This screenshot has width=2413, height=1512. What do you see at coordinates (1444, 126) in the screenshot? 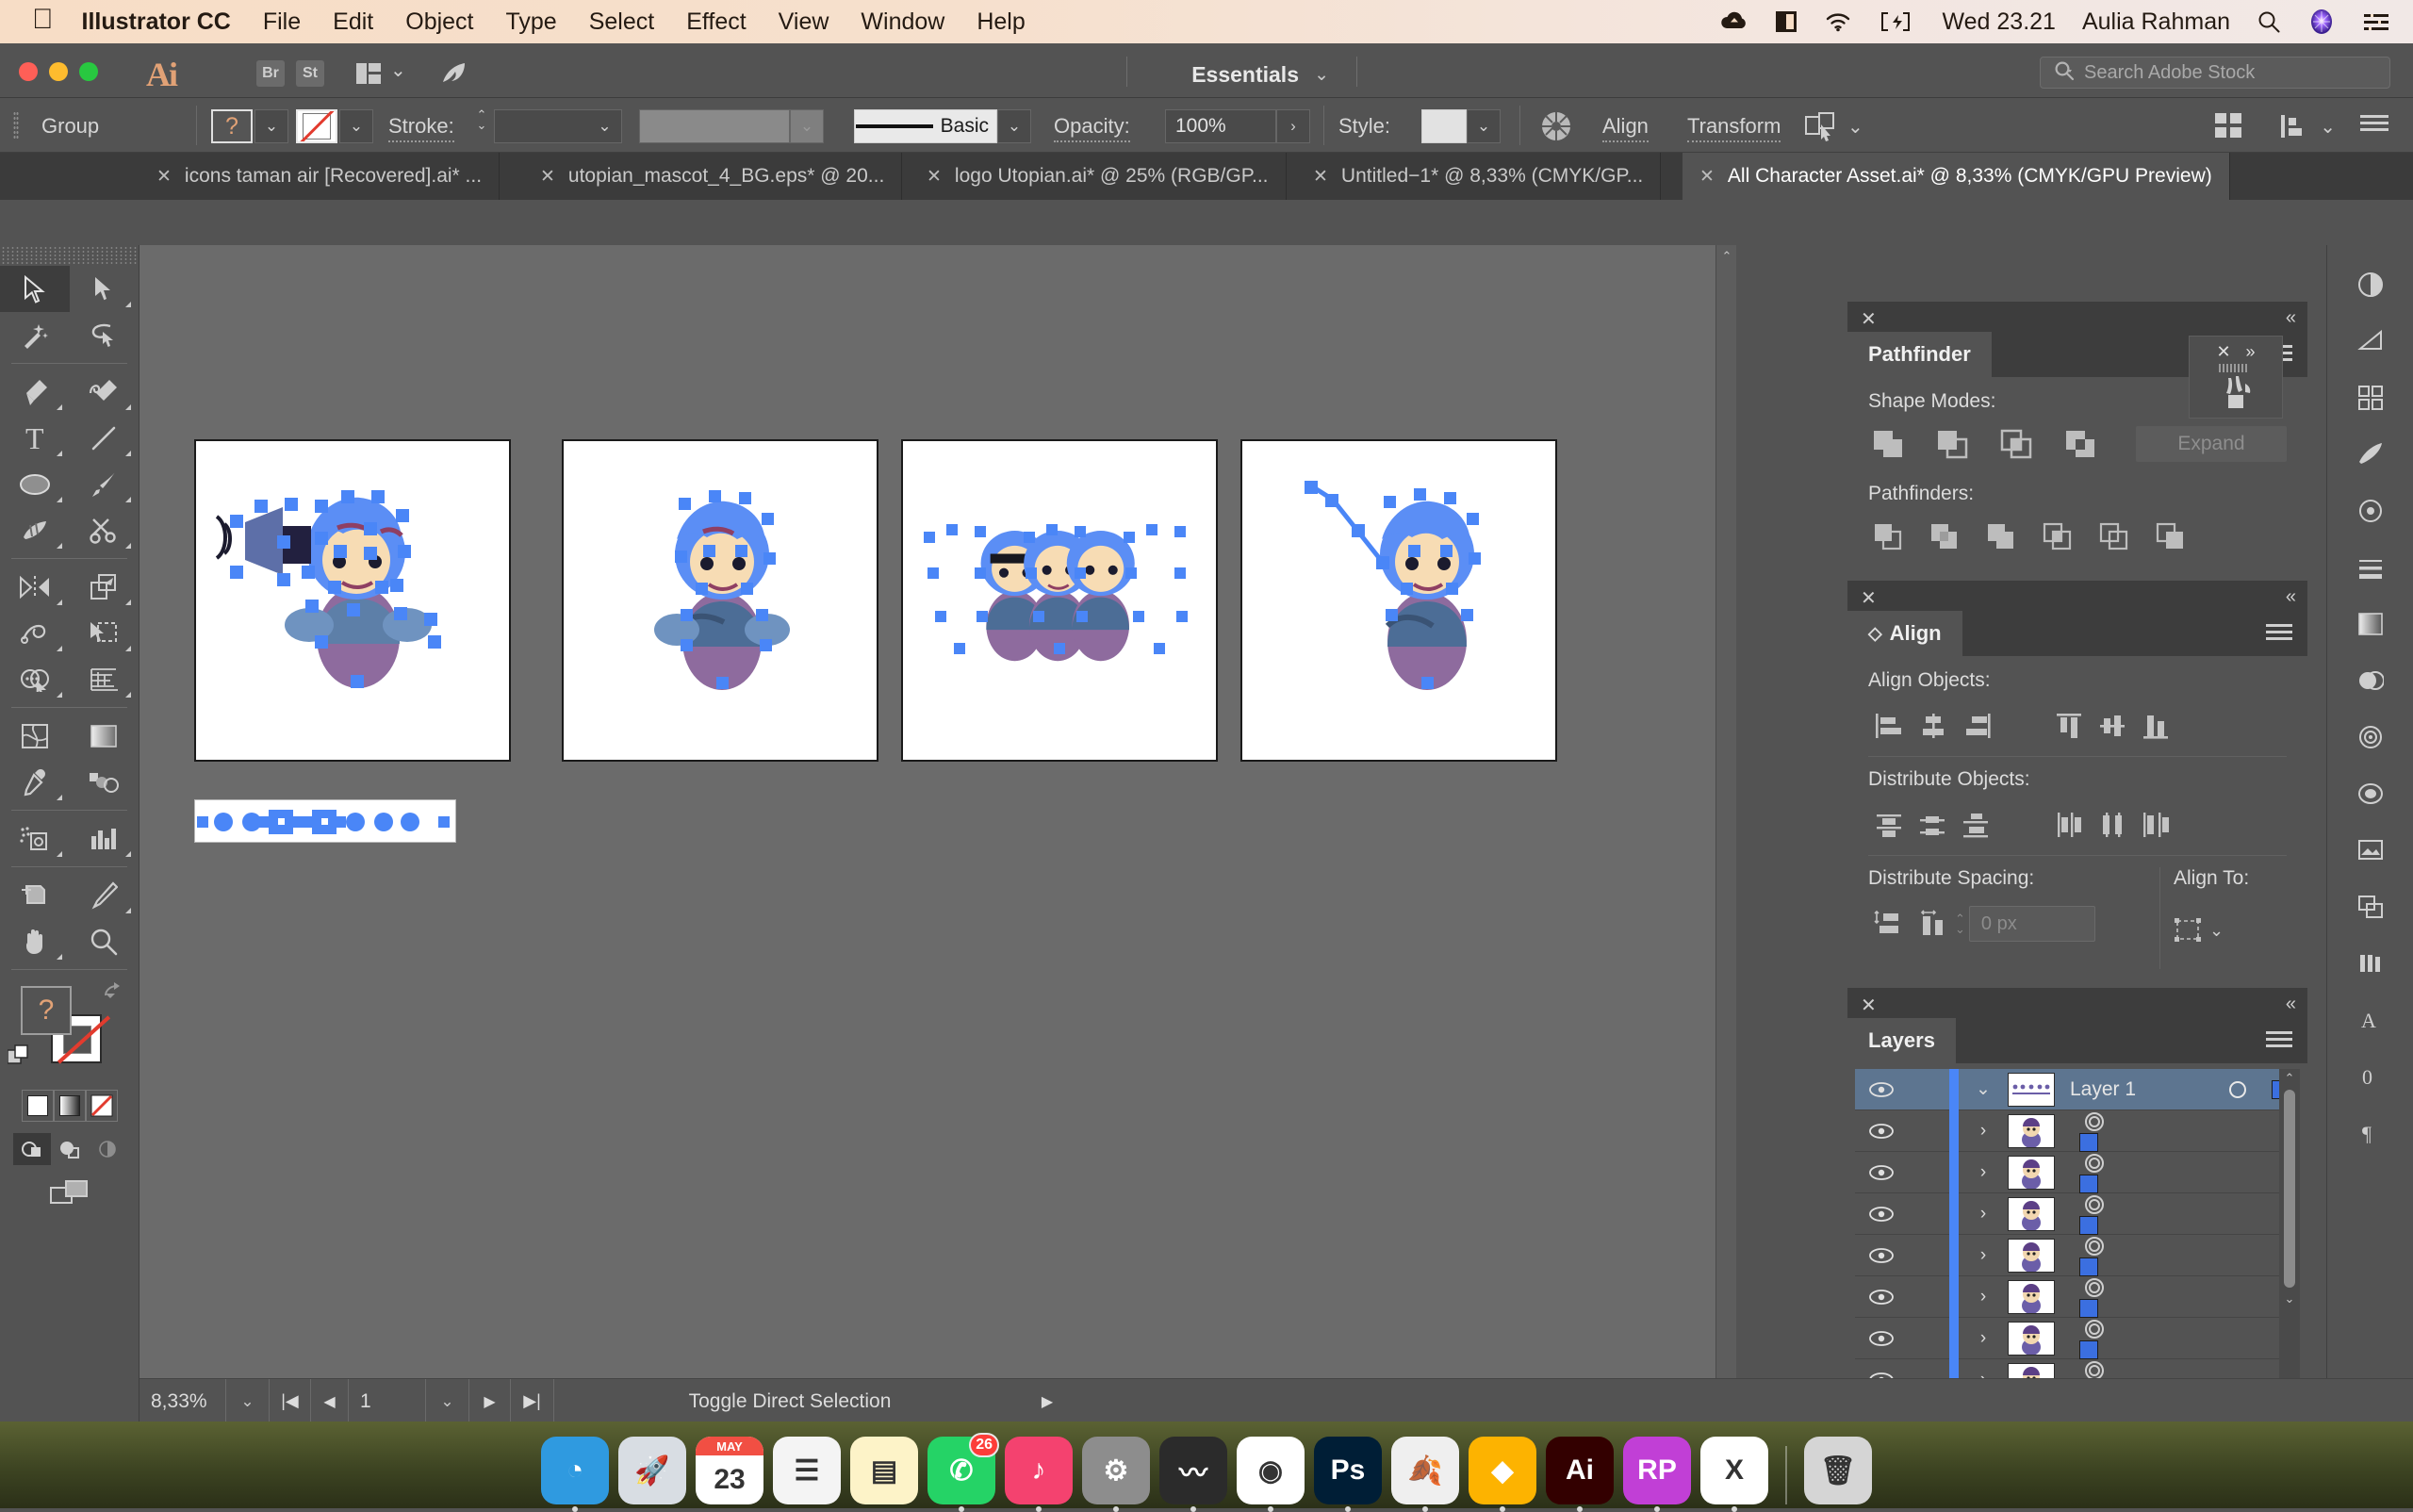
I see `graphic-style-swatch` at bounding box center [1444, 126].